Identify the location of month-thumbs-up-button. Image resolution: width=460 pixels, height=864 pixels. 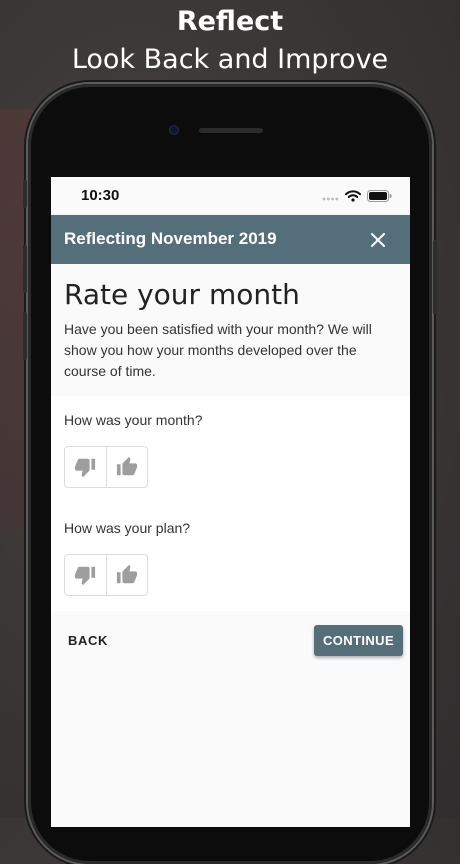
(126, 467).